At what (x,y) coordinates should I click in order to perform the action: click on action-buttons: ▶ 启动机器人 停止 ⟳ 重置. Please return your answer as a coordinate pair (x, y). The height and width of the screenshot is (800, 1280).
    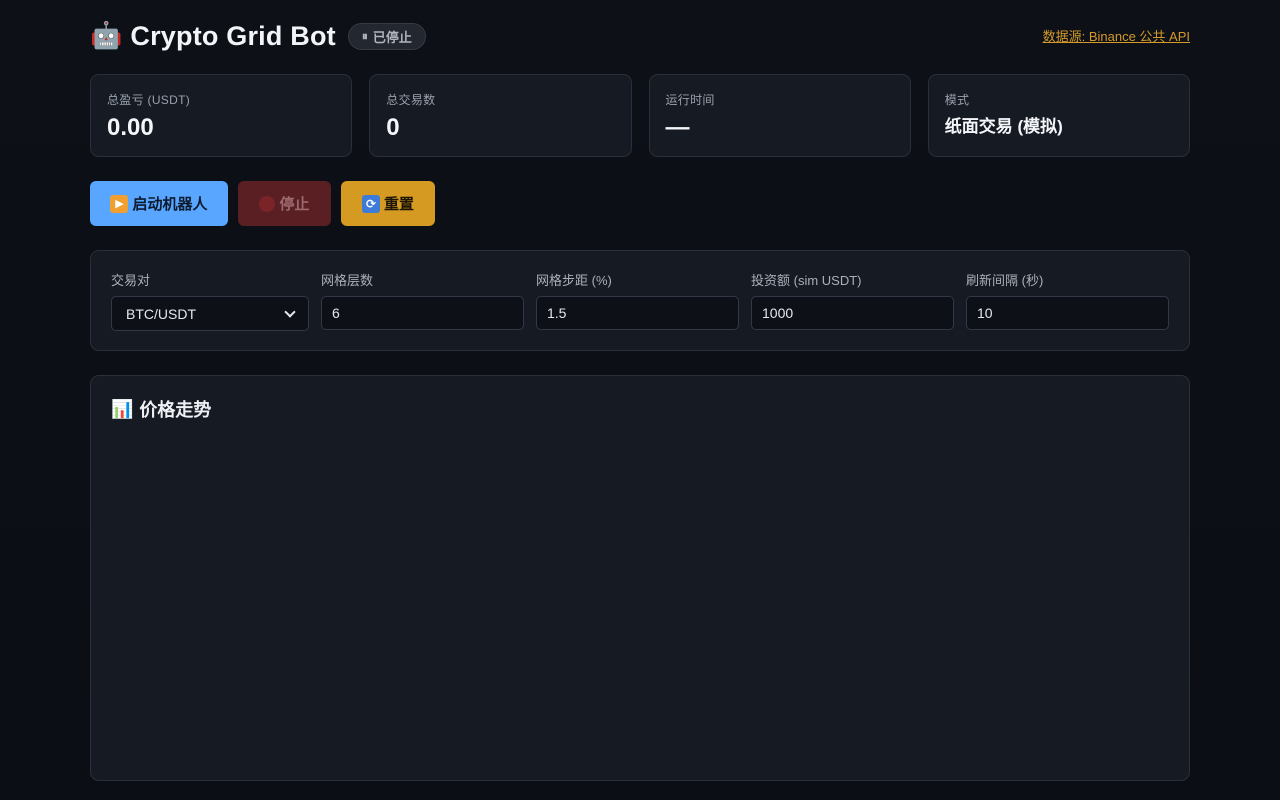
    Looking at the image, I should click on (262, 203).